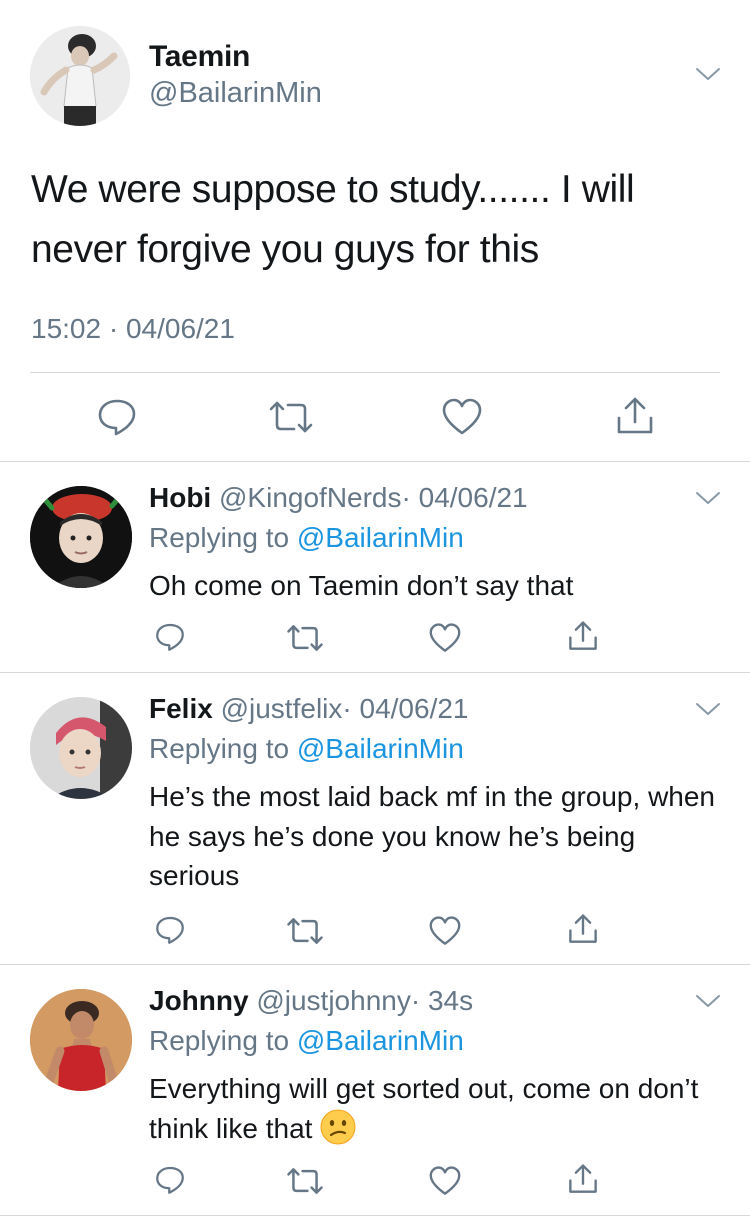 The image size is (750, 1217). Describe the element at coordinates (181, 708) in the screenshot. I see `author-name: Felix` at that location.